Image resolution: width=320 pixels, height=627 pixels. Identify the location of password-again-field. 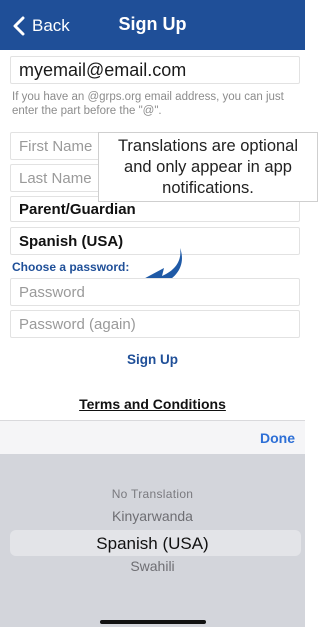
(155, 324).